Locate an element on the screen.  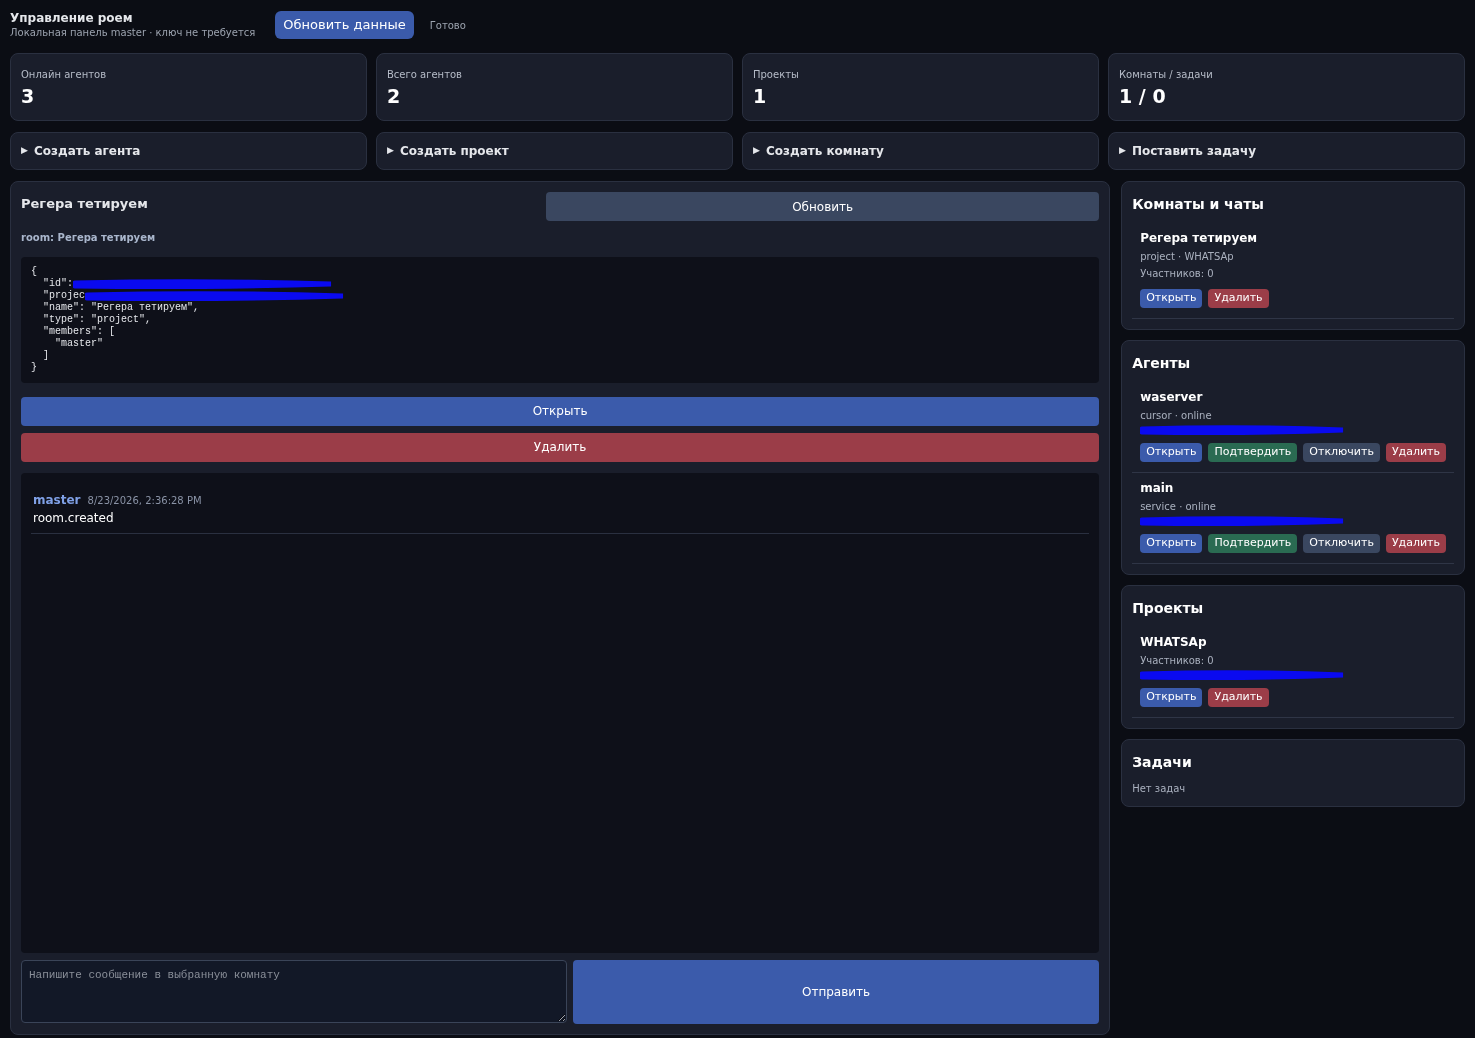
room-title: Регера тетируем is located at coordinates (85, 204).